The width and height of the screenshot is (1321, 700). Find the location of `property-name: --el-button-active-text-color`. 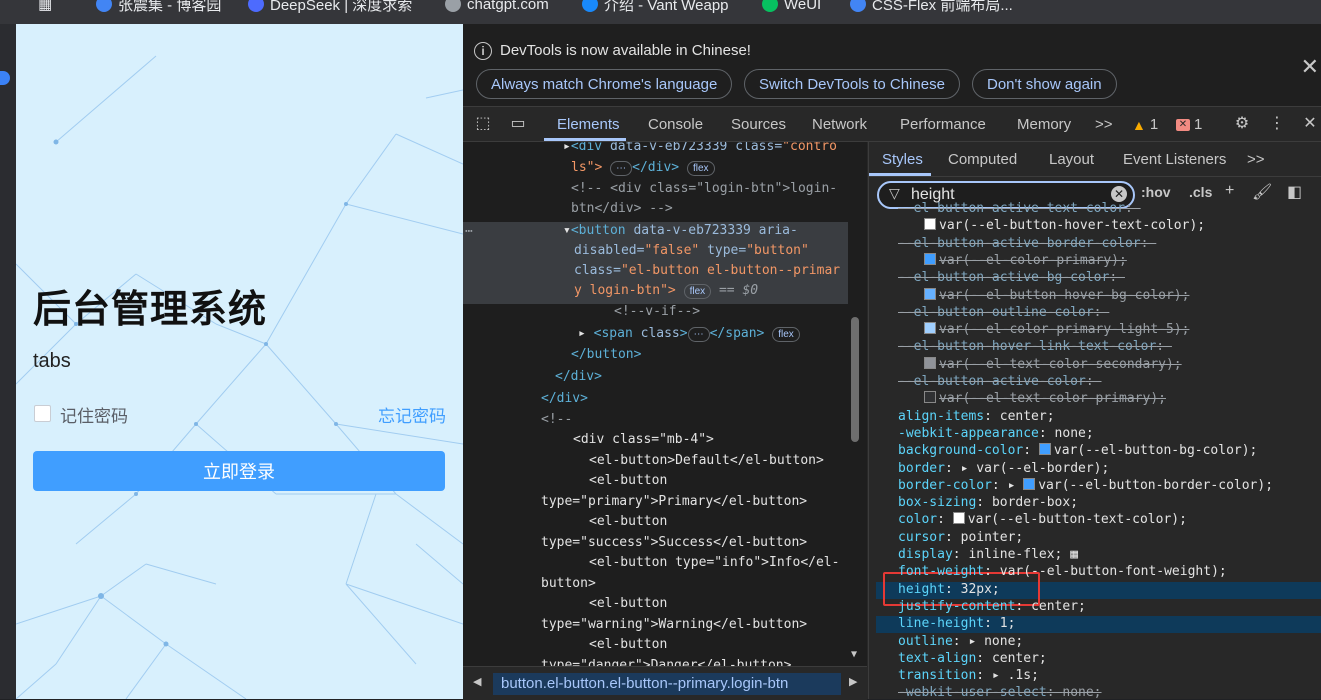

property-name: --el-button-active-text-color is located at coordinates (1011, 208).